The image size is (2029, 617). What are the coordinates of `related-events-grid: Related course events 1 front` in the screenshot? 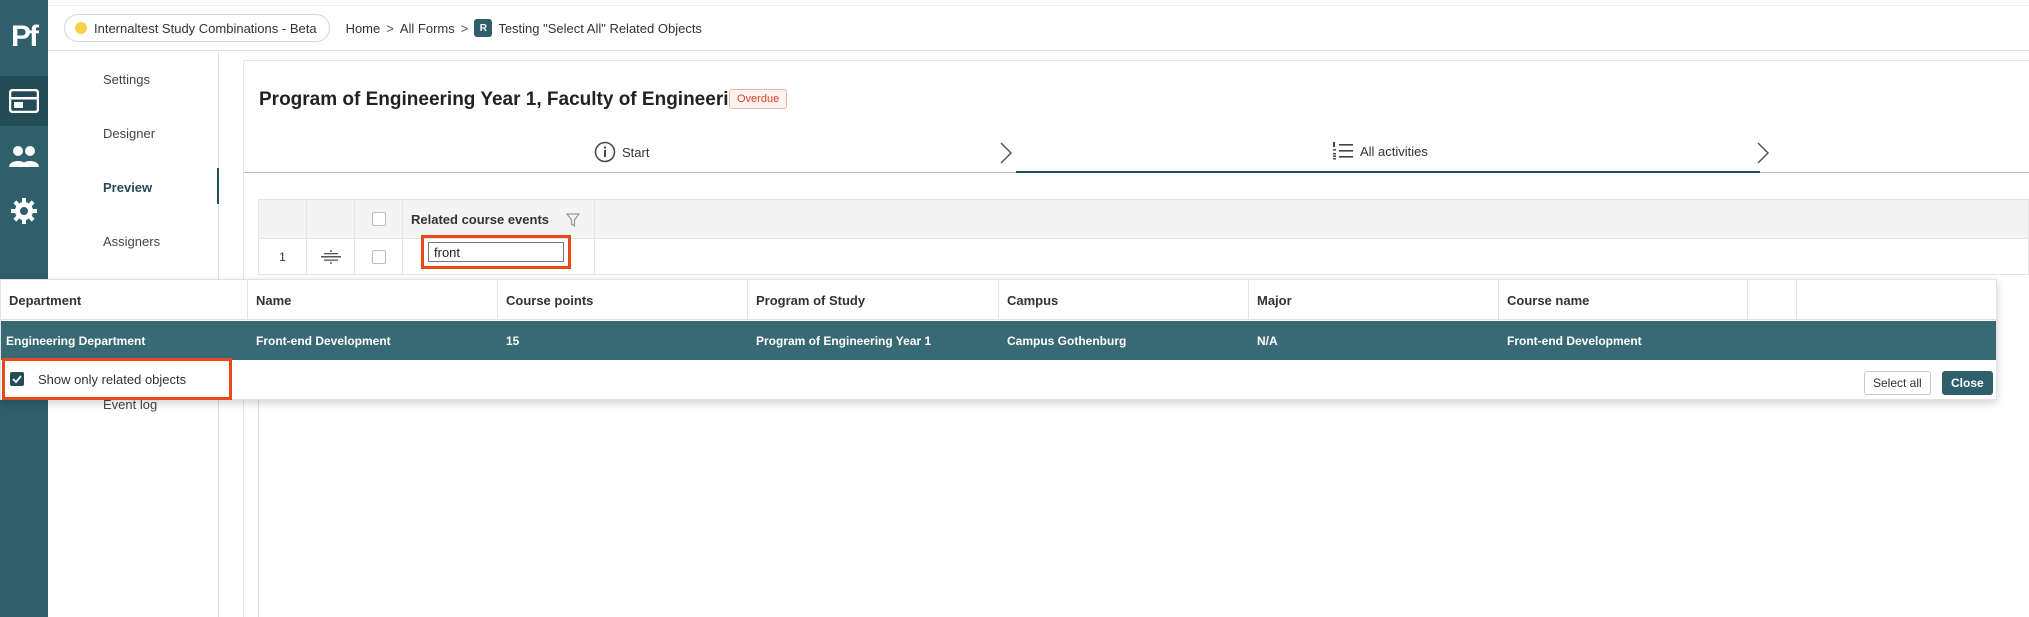 It's located at (1143, 237).